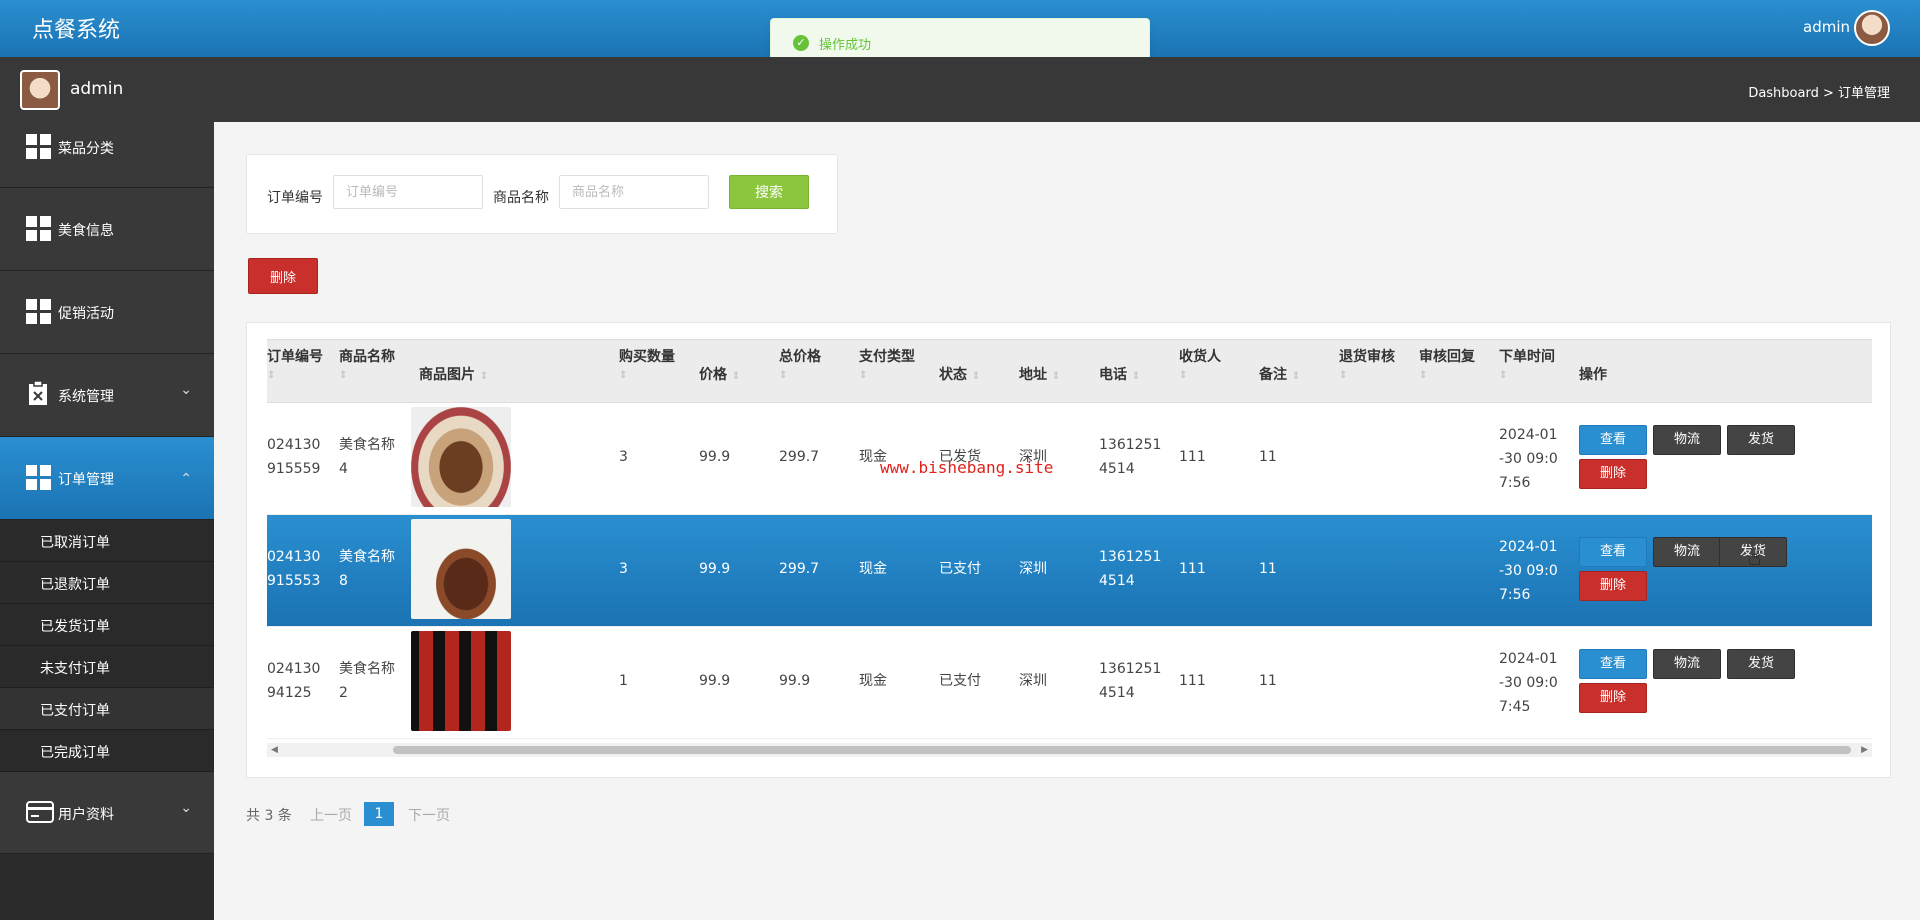 This screenshot has width=1920, height=920. I want to click on sidebar-item-system: 系统管理 ⌄, so click(107, 395).